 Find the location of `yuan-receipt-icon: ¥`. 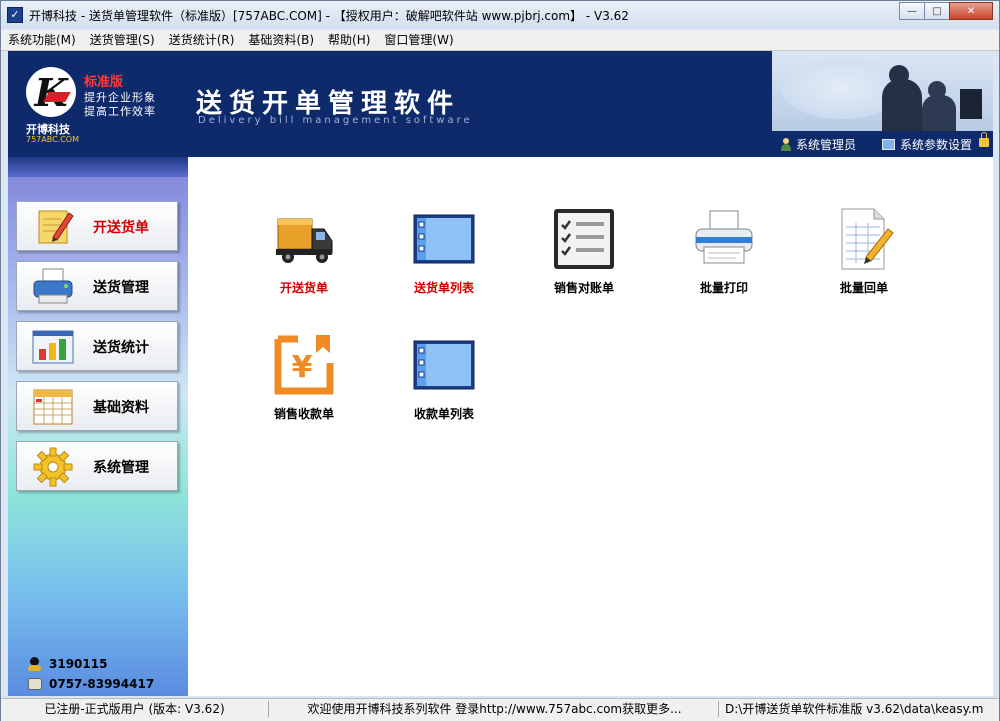

yuan-receipt-icon: ¥ is located at coordinates (304, 365).